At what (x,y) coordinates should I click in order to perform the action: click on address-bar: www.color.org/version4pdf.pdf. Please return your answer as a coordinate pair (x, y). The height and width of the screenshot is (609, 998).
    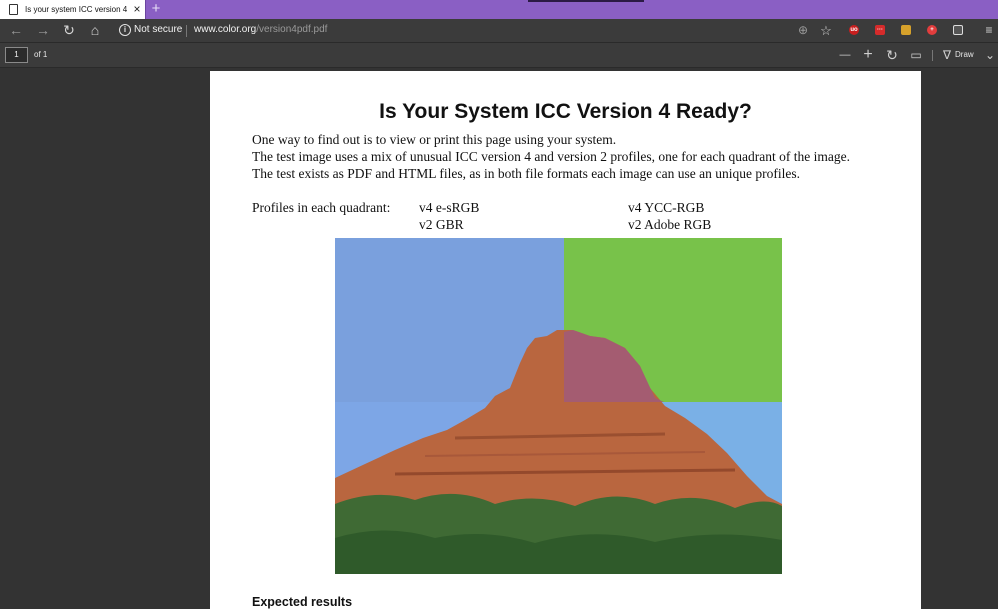
    Looking at the image, I should click on (260, 30).